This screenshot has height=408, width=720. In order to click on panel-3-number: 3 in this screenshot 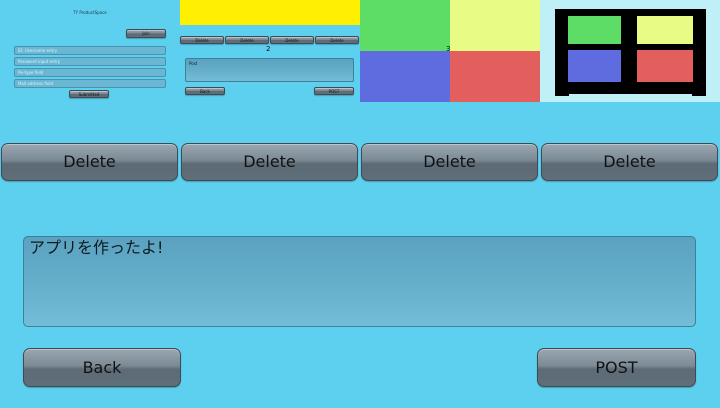, I will do `click(448, 49)`.